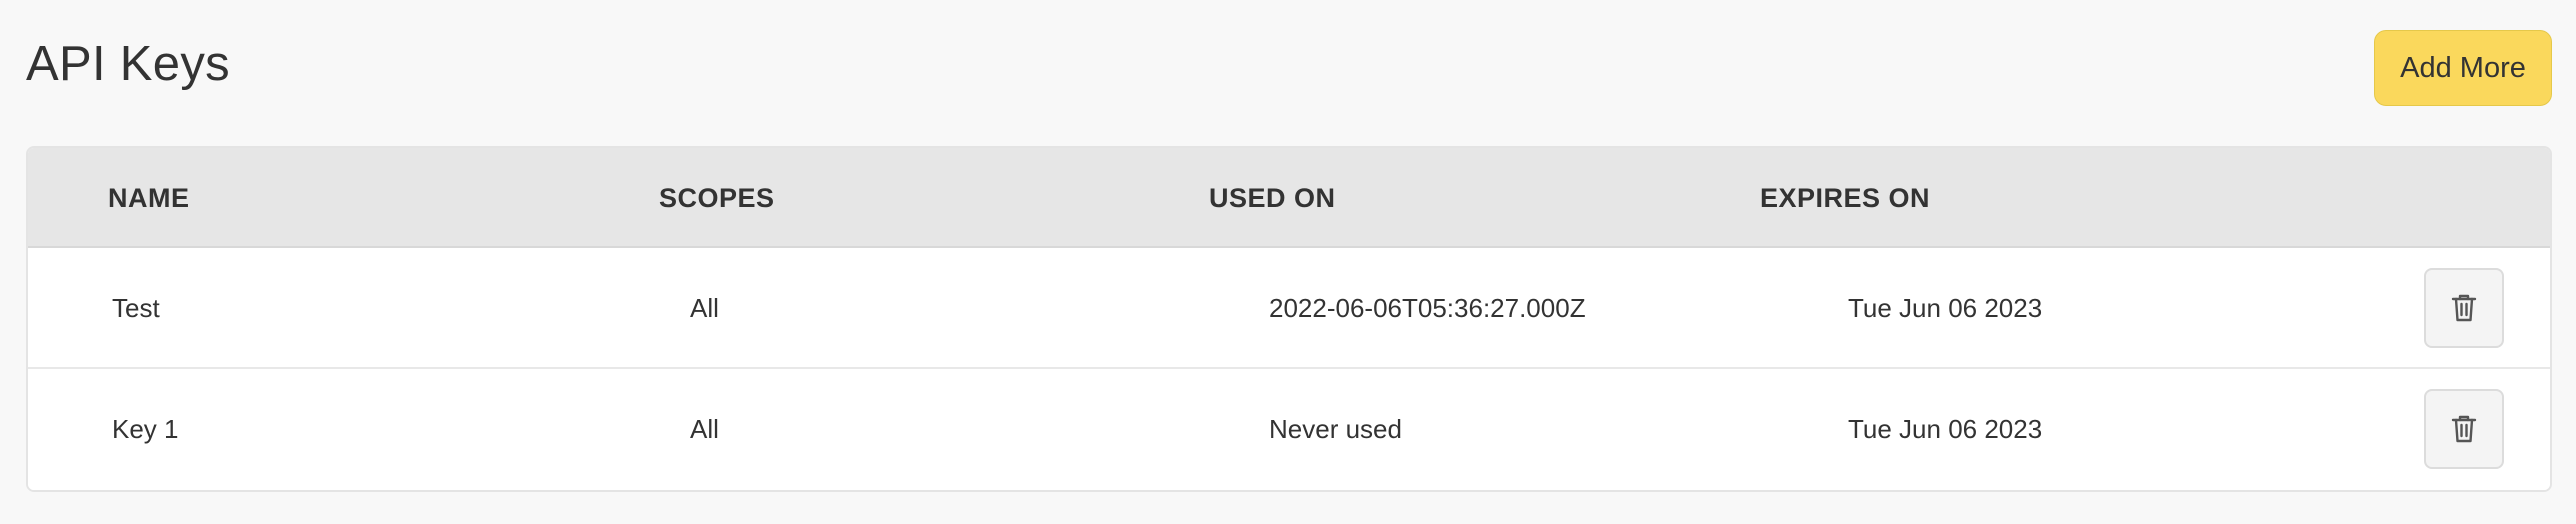 The width and height of the screenshot is (2576, 524). What do you see at coordinates (1427, 308) in the screenshot?
I see `cell-used-on: 2022-06-06T05:36:27.000Z` at bounding box center [1427, 308].